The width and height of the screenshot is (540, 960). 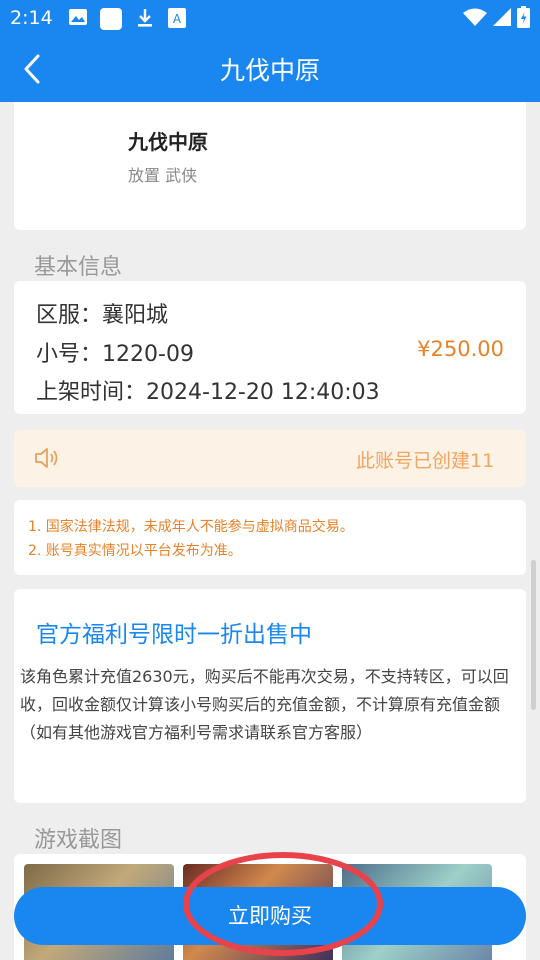 What do you see at coordinates (91, 392) in the screenshot?
I see `listed-time-label: 上架时间：` at bounding box center [91, 392].